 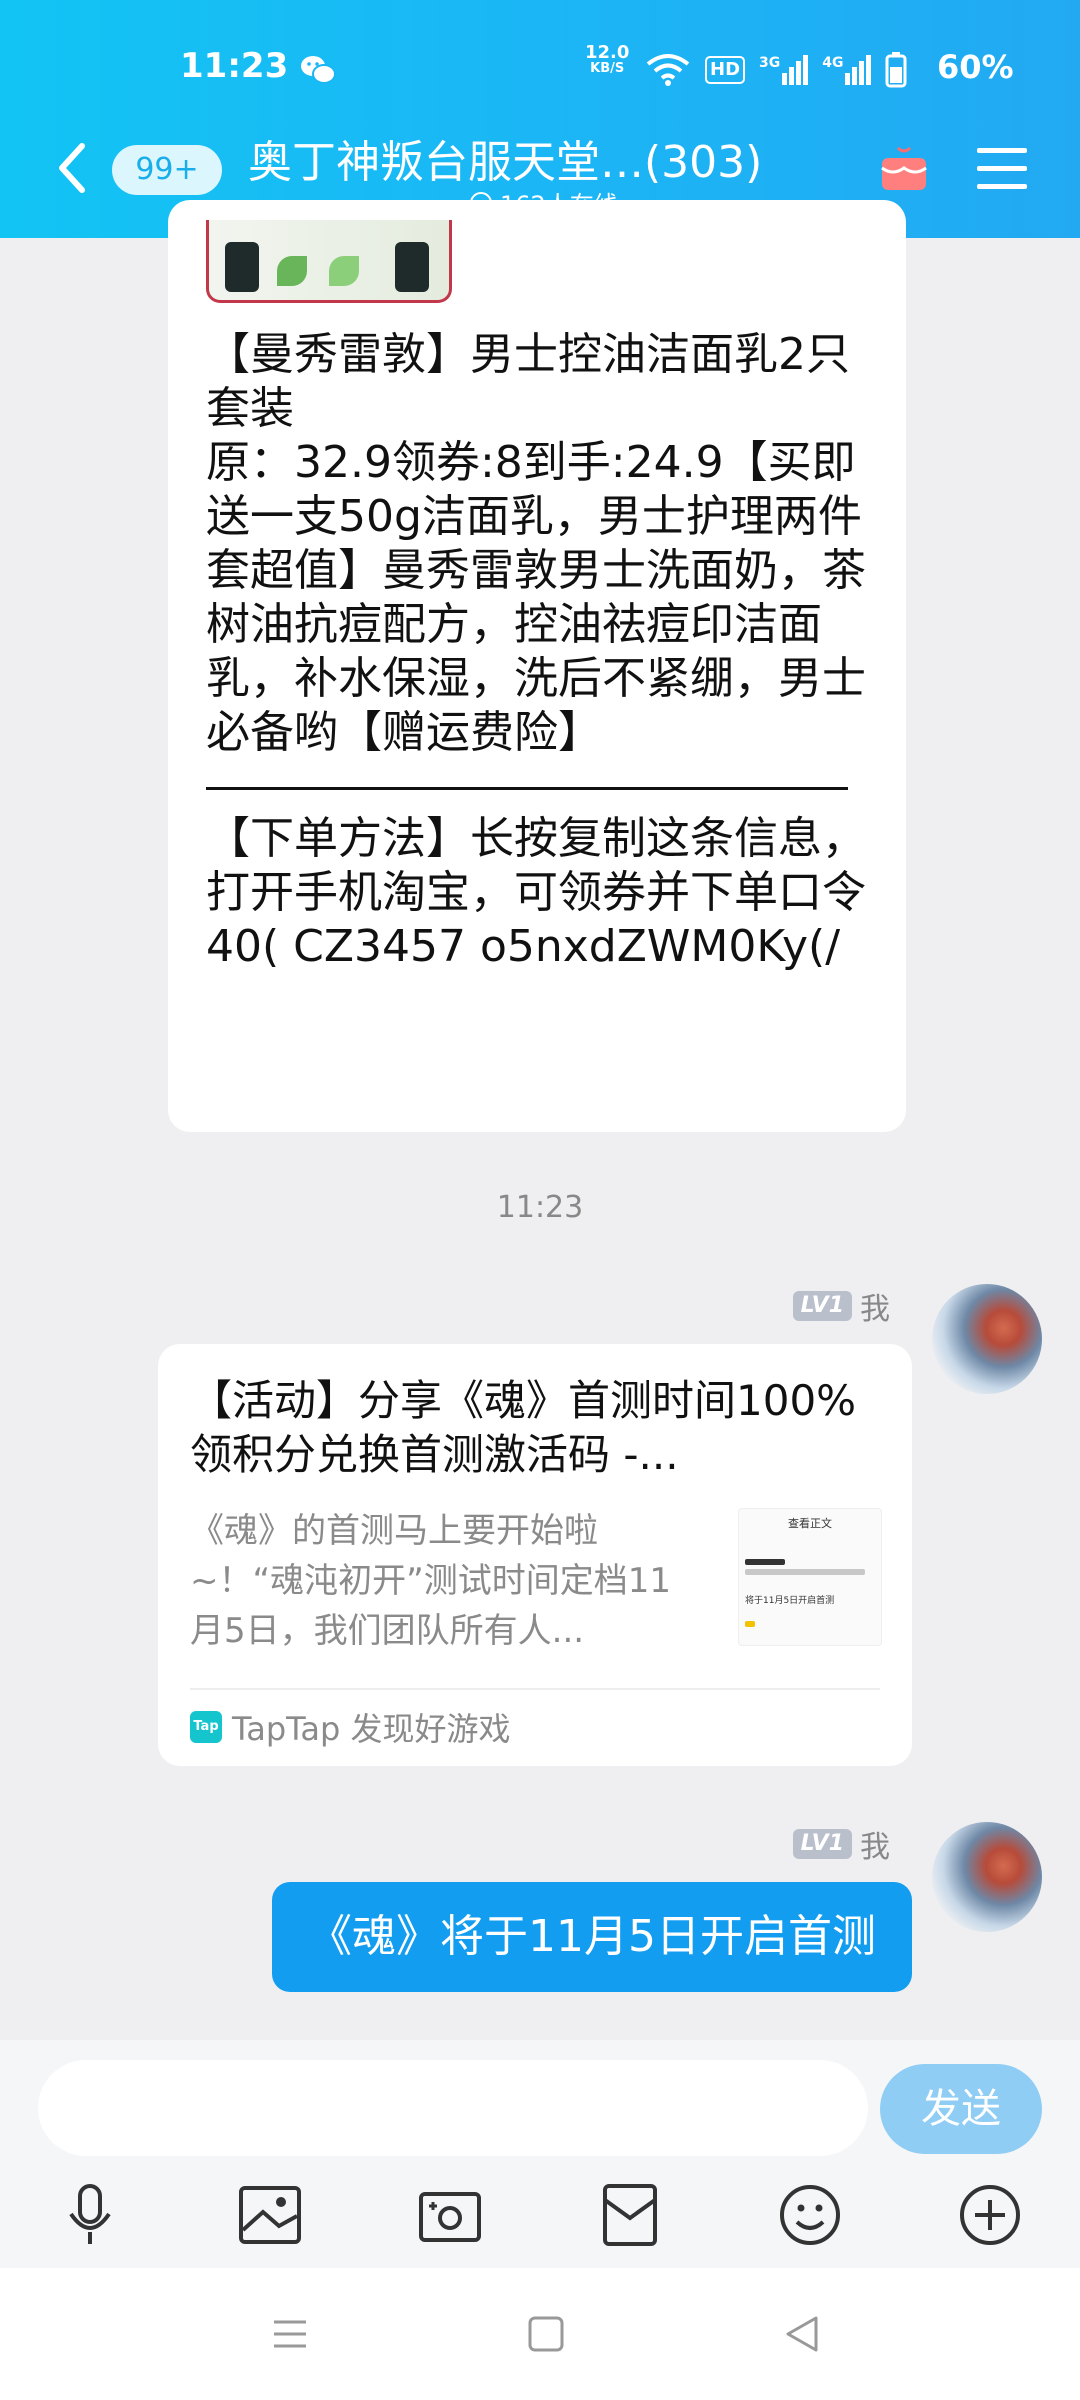 What do you see at coordinates (961, 2109) in the screenshot?
I see `send-button: 发送` at bounding box center [961, 2109].